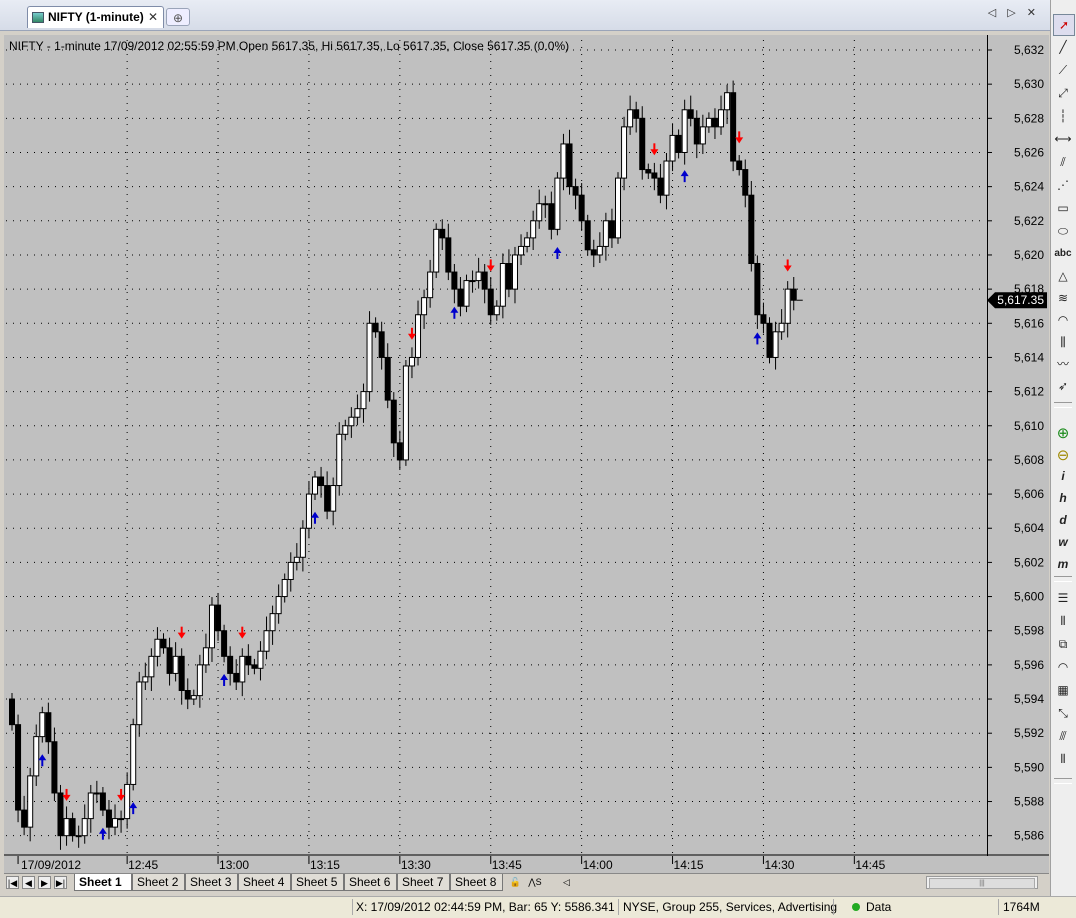 The height and width of the screenshot is (918, 1076). I want to click on tab-sheet-4: Sheet 4, so click(264, 882).